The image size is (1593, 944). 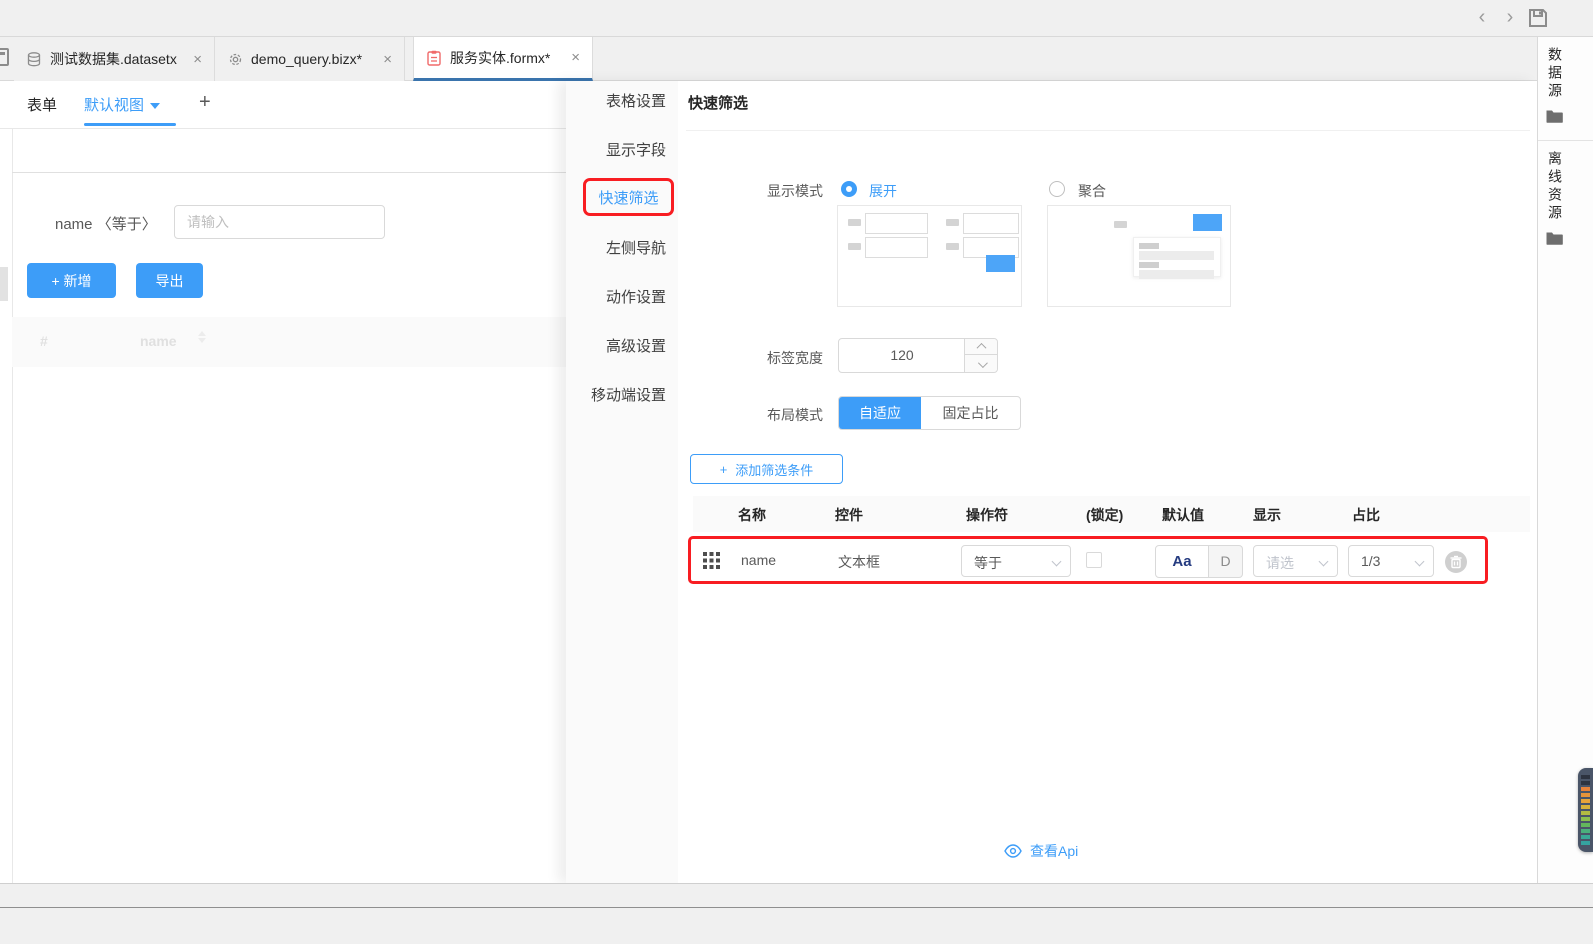 What do you see at coordinates (55, 280) in the screenshot?
I see `plus-icon: +` at bounding box center [55, 280].